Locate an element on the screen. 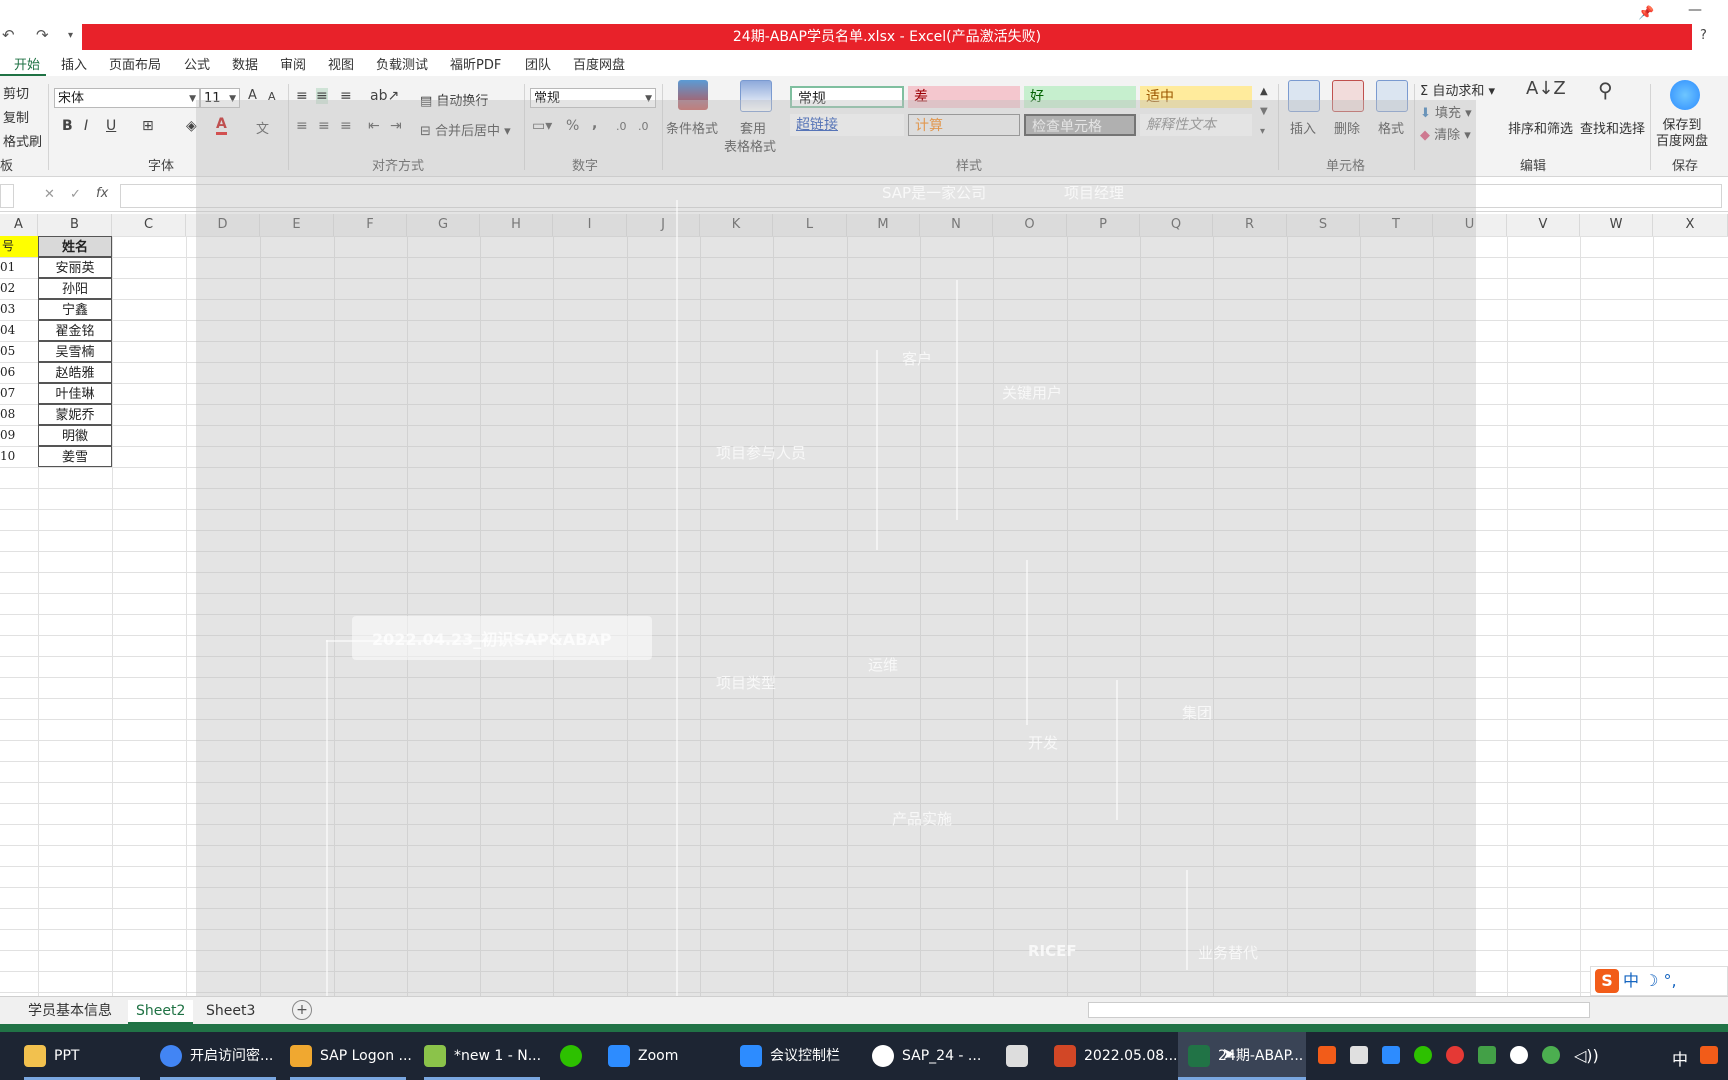  tab-insert: 插入 is located at coordinates (74, 63).